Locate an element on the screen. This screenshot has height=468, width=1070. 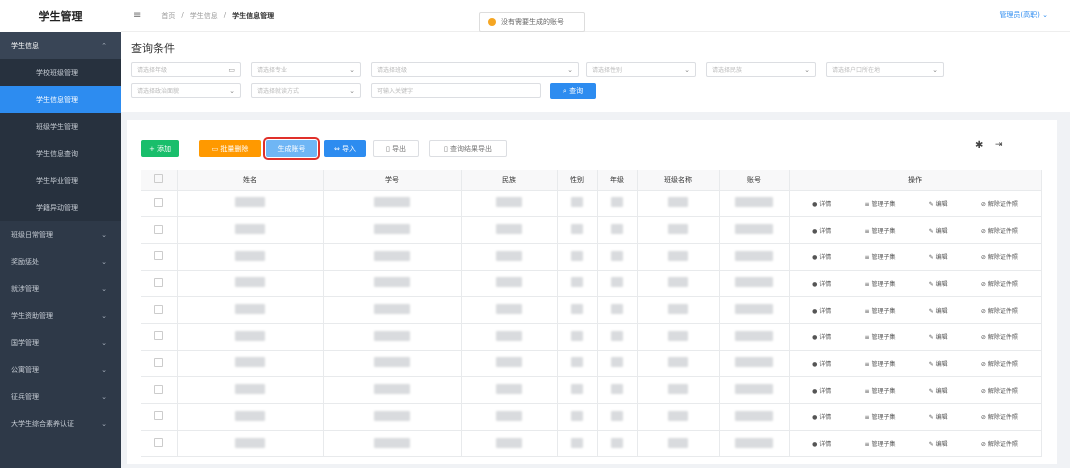
menu-toggle-icon: ≡ is located at coordinates (137, 15).